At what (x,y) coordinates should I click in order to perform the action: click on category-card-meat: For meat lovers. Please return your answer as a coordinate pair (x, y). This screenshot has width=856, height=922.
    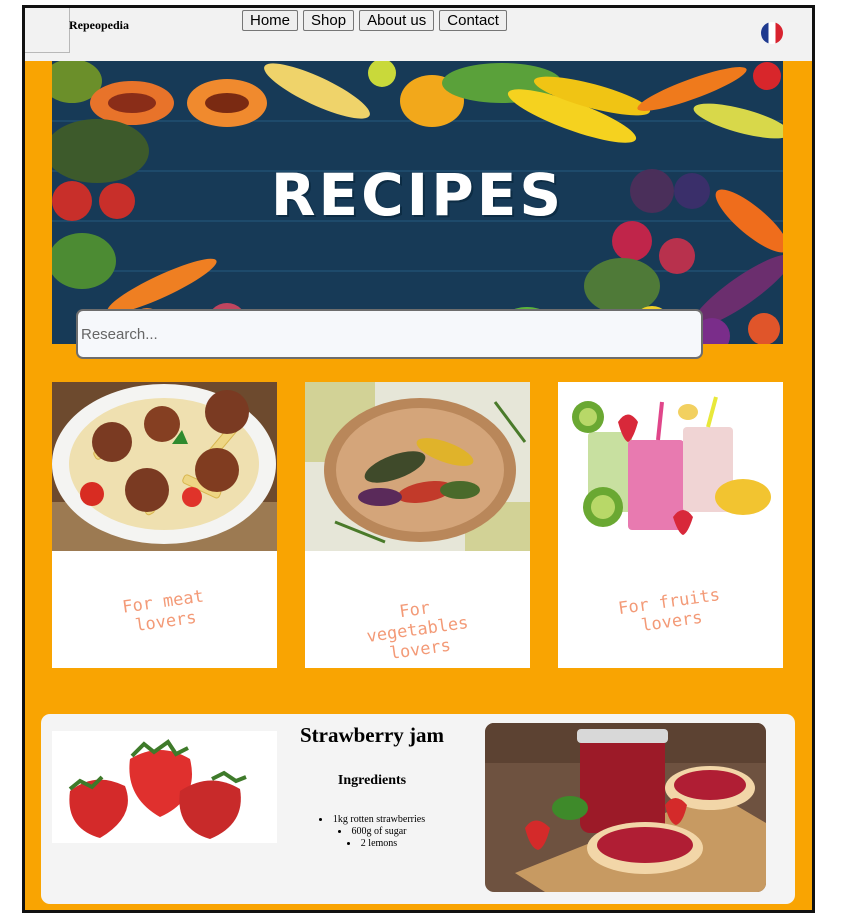
    Looking at the image, I should click on (164, 525).